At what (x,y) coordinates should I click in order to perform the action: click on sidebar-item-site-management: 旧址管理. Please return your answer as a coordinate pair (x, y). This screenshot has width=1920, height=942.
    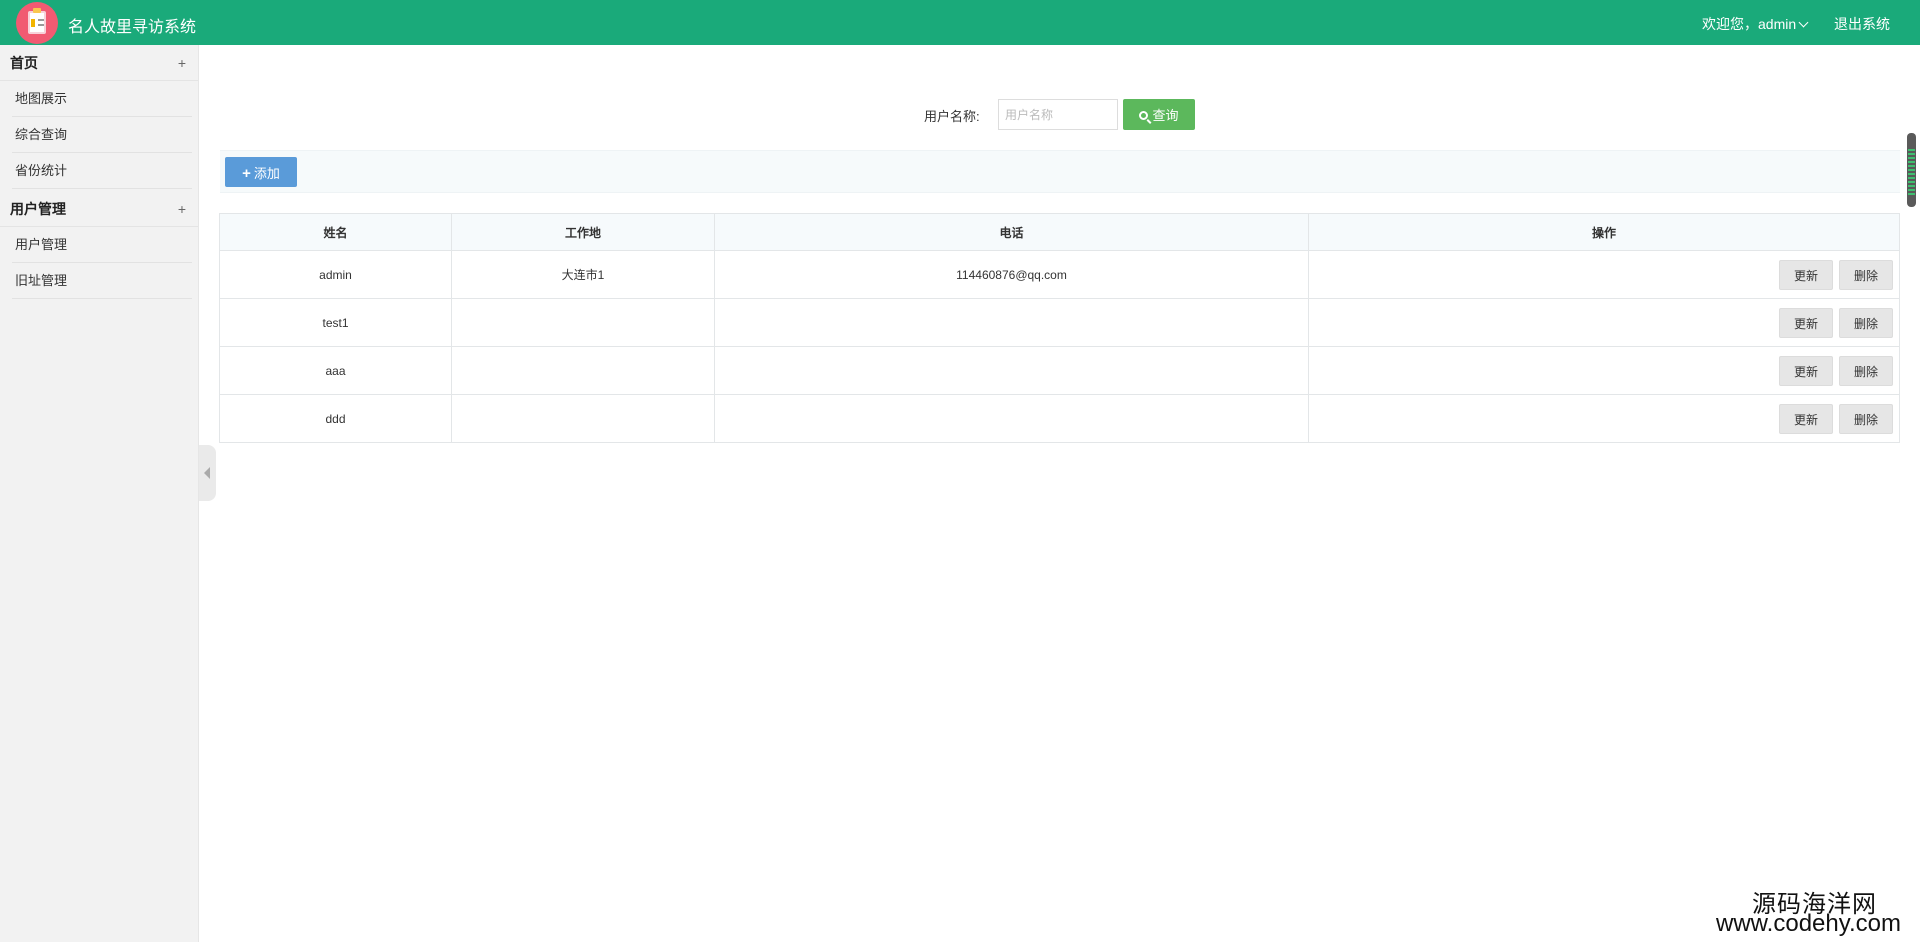
    Looking at the image, I should click on (102, 281).